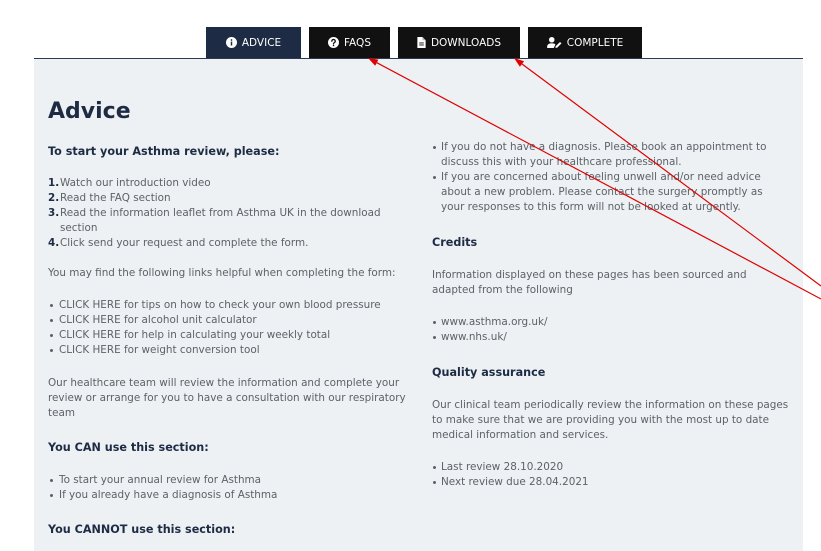  What do you see at coordinates (231, 42) in the screenshot?
I see `info-circle-icon` at bounding box center [231, 42].